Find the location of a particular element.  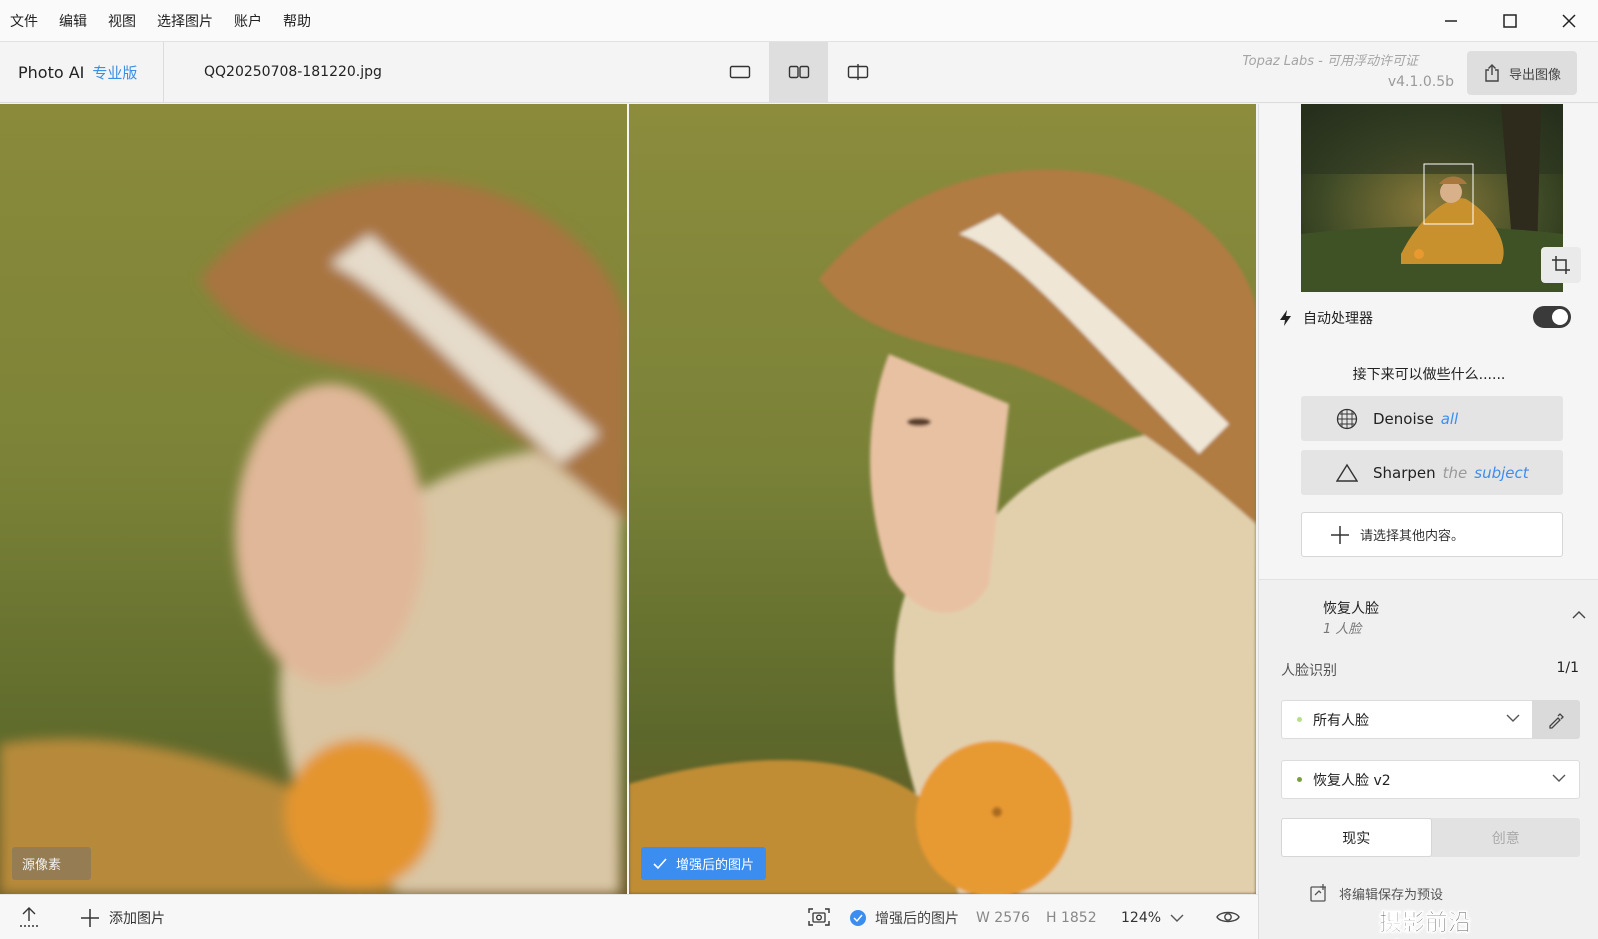

face-model-dropdown: 恢复人脸 v2 is located at coordinates (1430, 779).